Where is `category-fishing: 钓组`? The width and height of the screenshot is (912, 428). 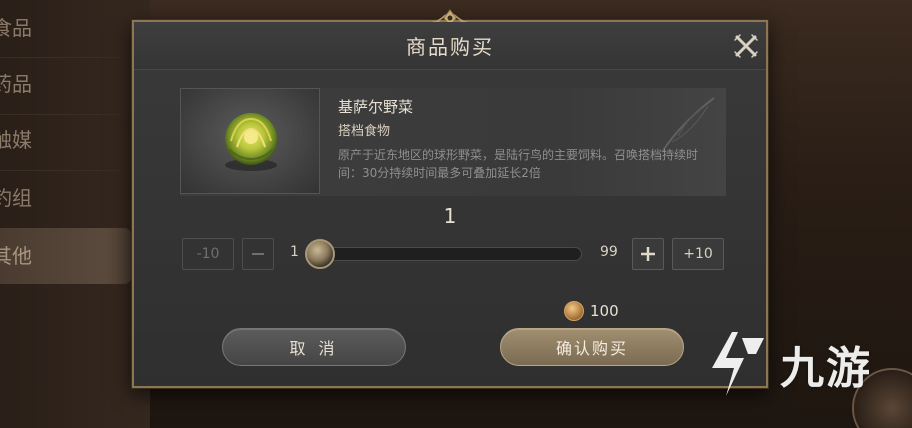
category-fishing: 钓组 is located at coordinates (66, 198).